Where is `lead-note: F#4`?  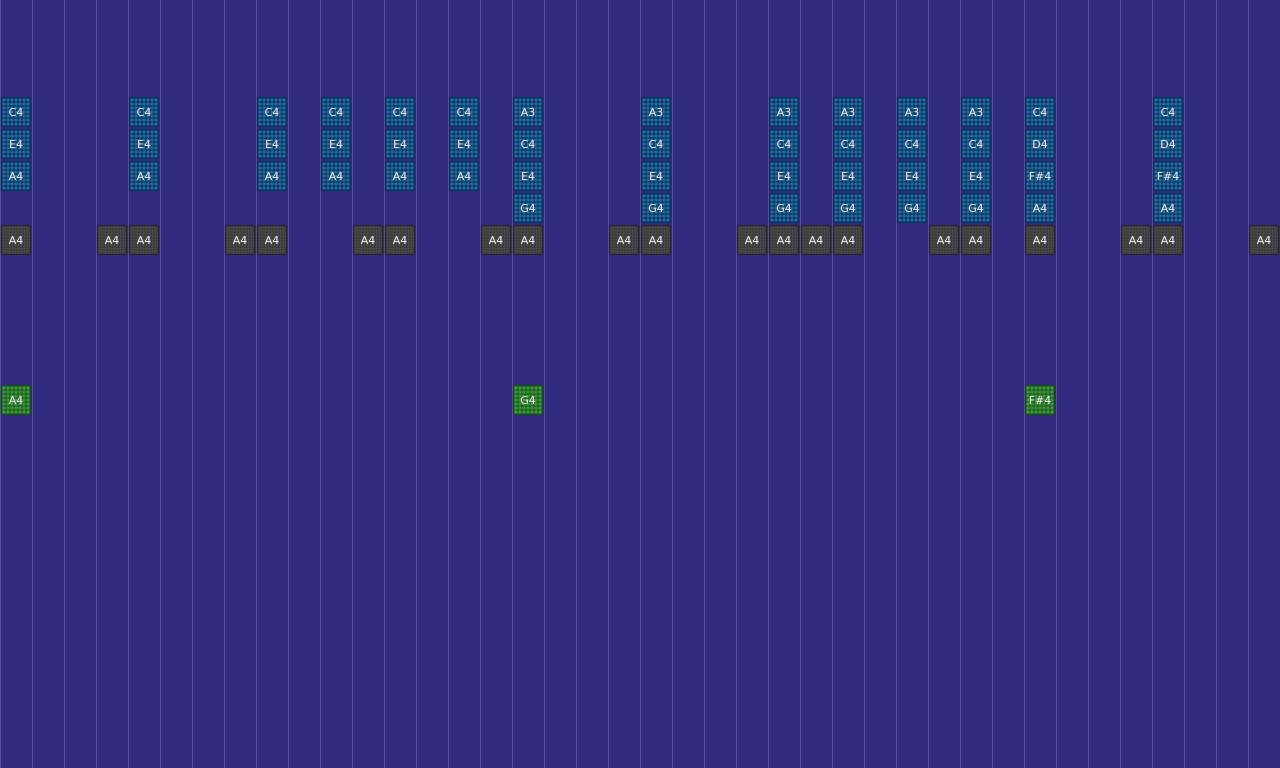 lead-note: F#4 is located at coordinates (1040, 400).